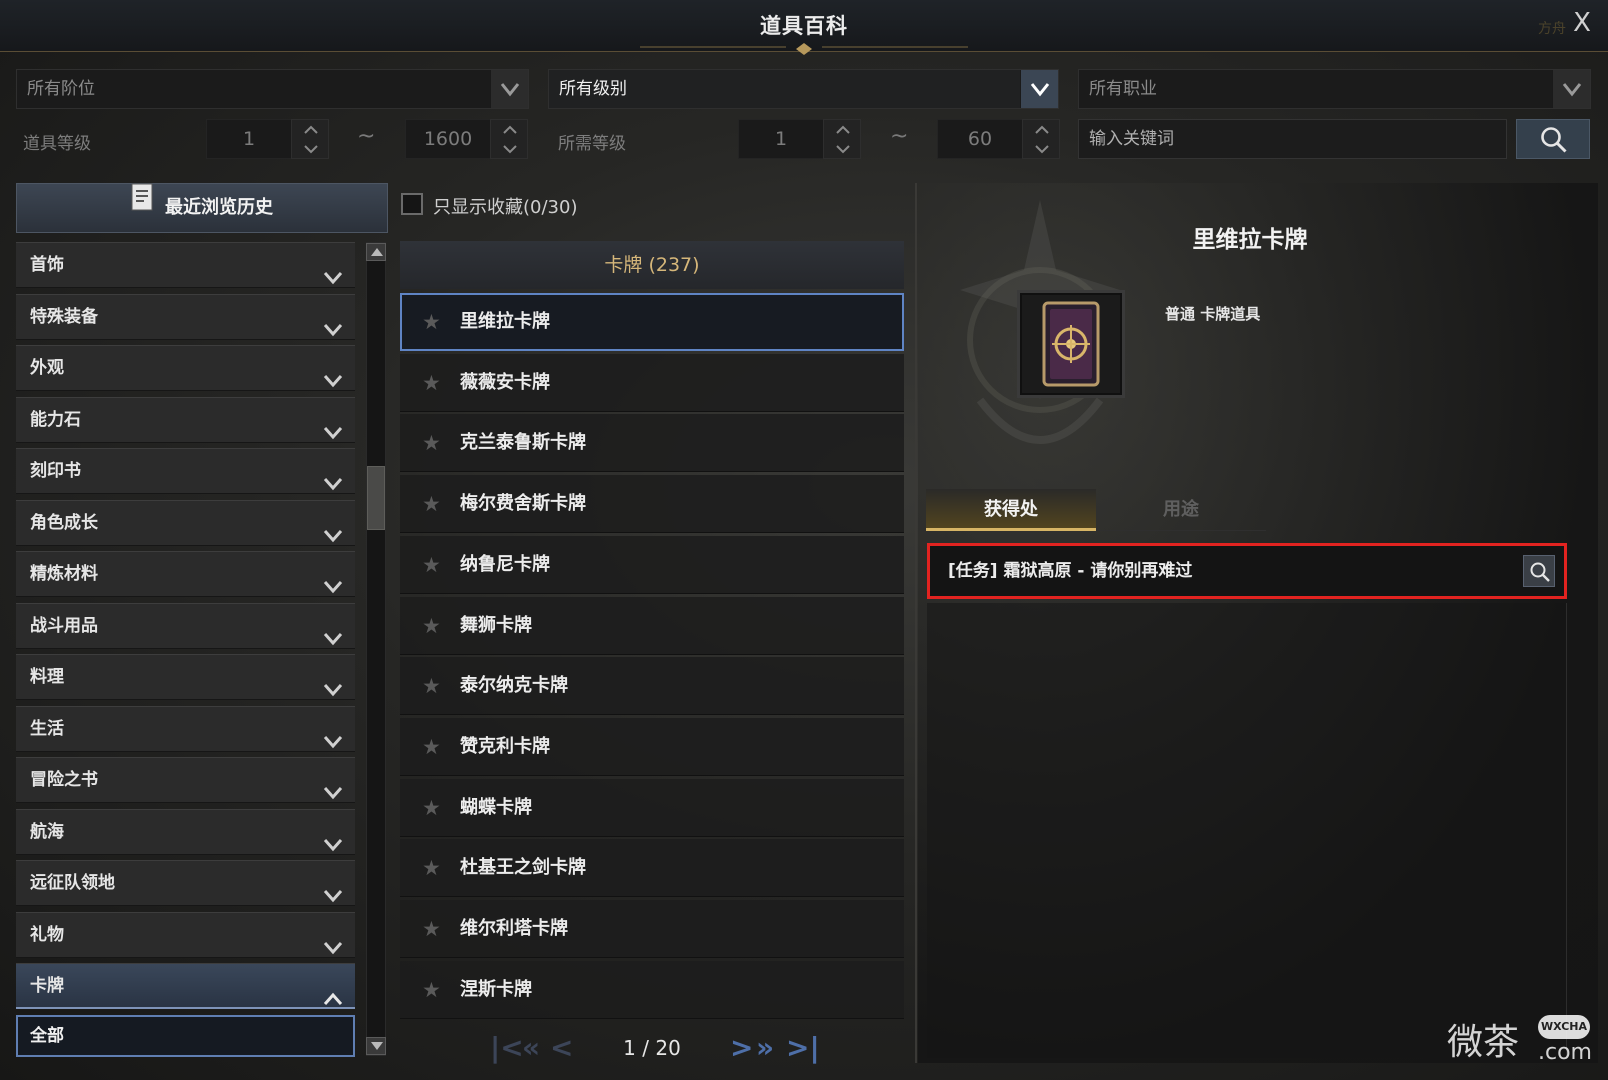 This screenshot has height=1080, width=1608. I want to click on tier-select: 所有阶位, so click(272, 89).